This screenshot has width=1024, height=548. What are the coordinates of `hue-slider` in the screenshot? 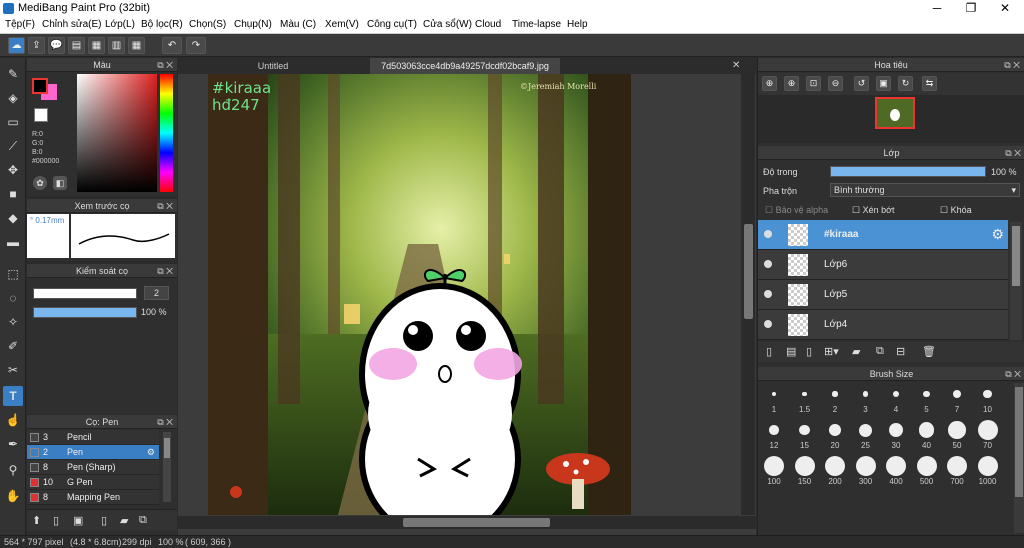 It's located at (166, 133).